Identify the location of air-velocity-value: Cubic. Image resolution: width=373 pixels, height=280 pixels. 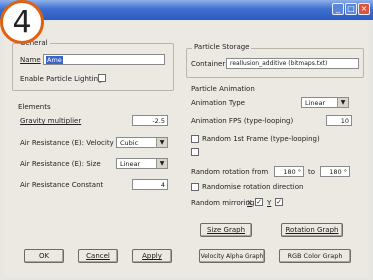
(129, 143).